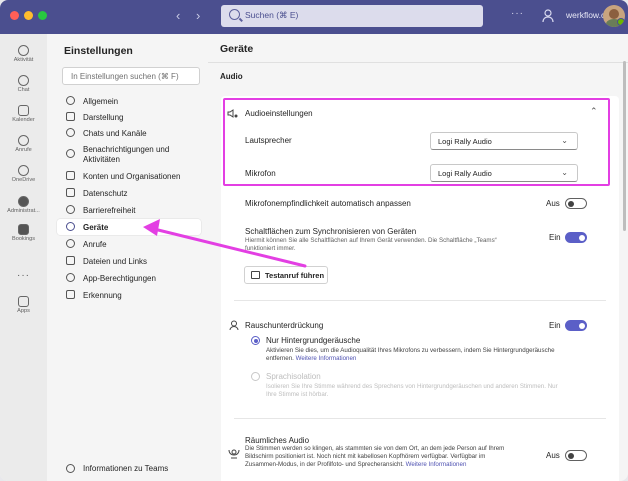 This screenshot has width=628, height=481. What do you see at coordinates (548, 16) in the screenshot?
I see `person-icon` at bounding box center [548, 16].